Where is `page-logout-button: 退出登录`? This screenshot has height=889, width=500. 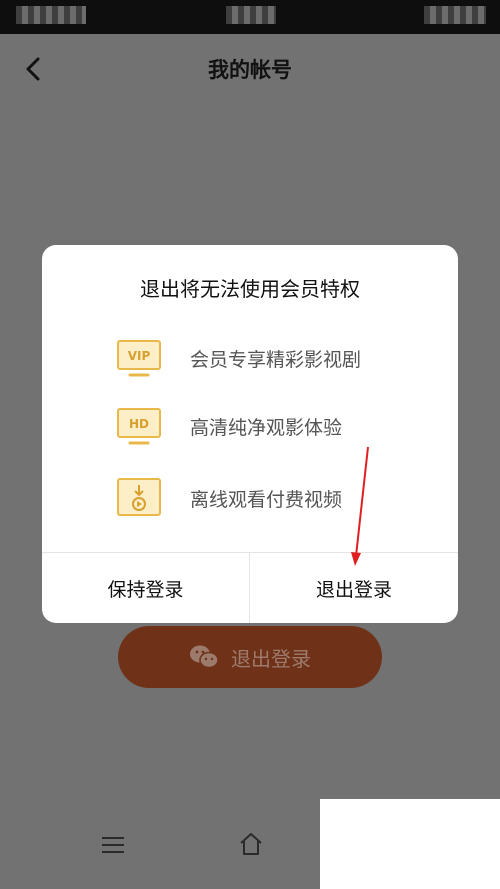
page-logout-button: 退出登录 is located at coordinates (250, 657).